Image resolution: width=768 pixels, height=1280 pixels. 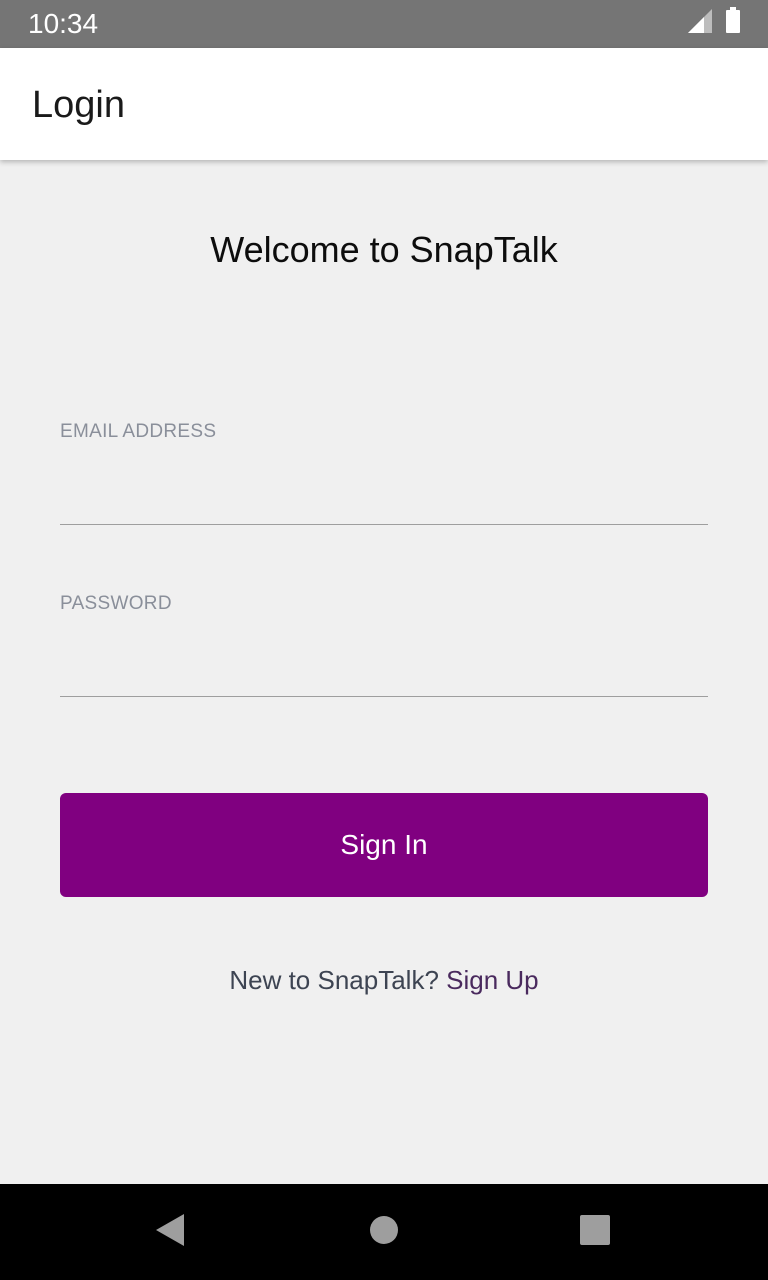 What do you see at coordinates (384, 502) in the screenshot?
I see `email-field` at bounding box center [384, 502].